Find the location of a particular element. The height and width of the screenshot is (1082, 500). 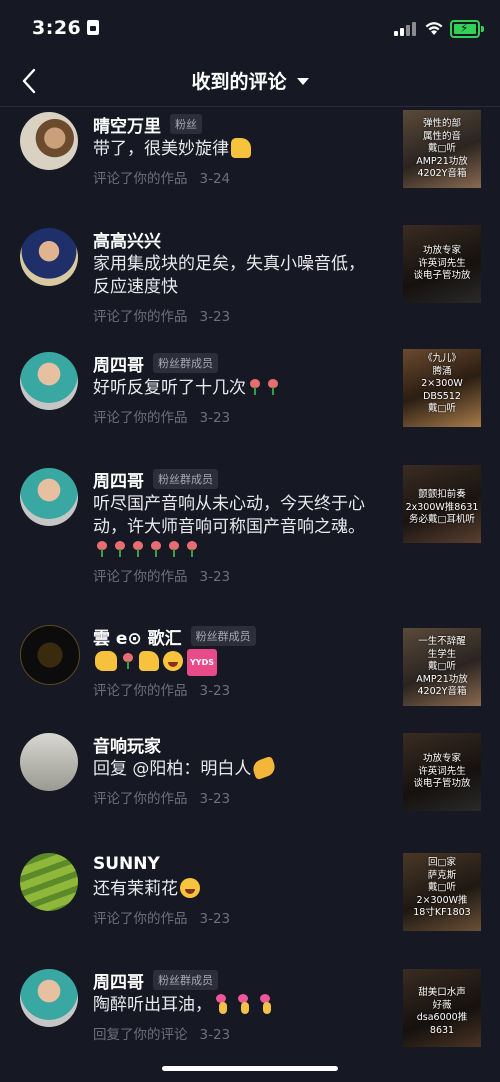

comment-text-content: 听尽国产音响从未心动，今天终于心动，许大师音响可称国产音响之魂。 is located at coordinates (229, 515).